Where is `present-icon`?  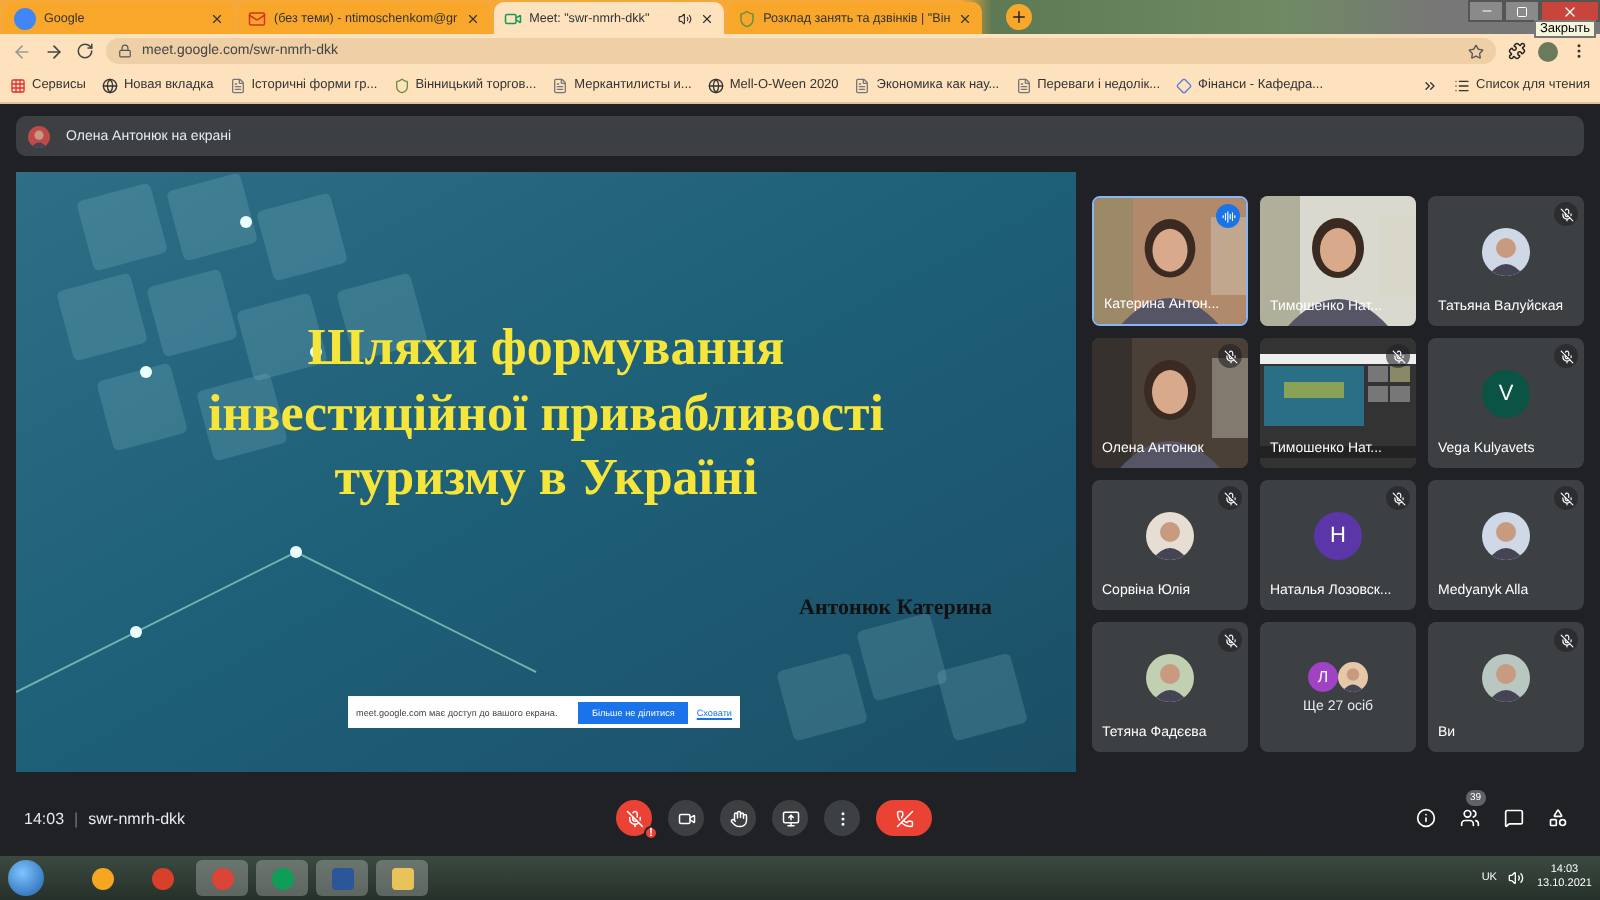 present-icon is located at coordinates (790, 818).